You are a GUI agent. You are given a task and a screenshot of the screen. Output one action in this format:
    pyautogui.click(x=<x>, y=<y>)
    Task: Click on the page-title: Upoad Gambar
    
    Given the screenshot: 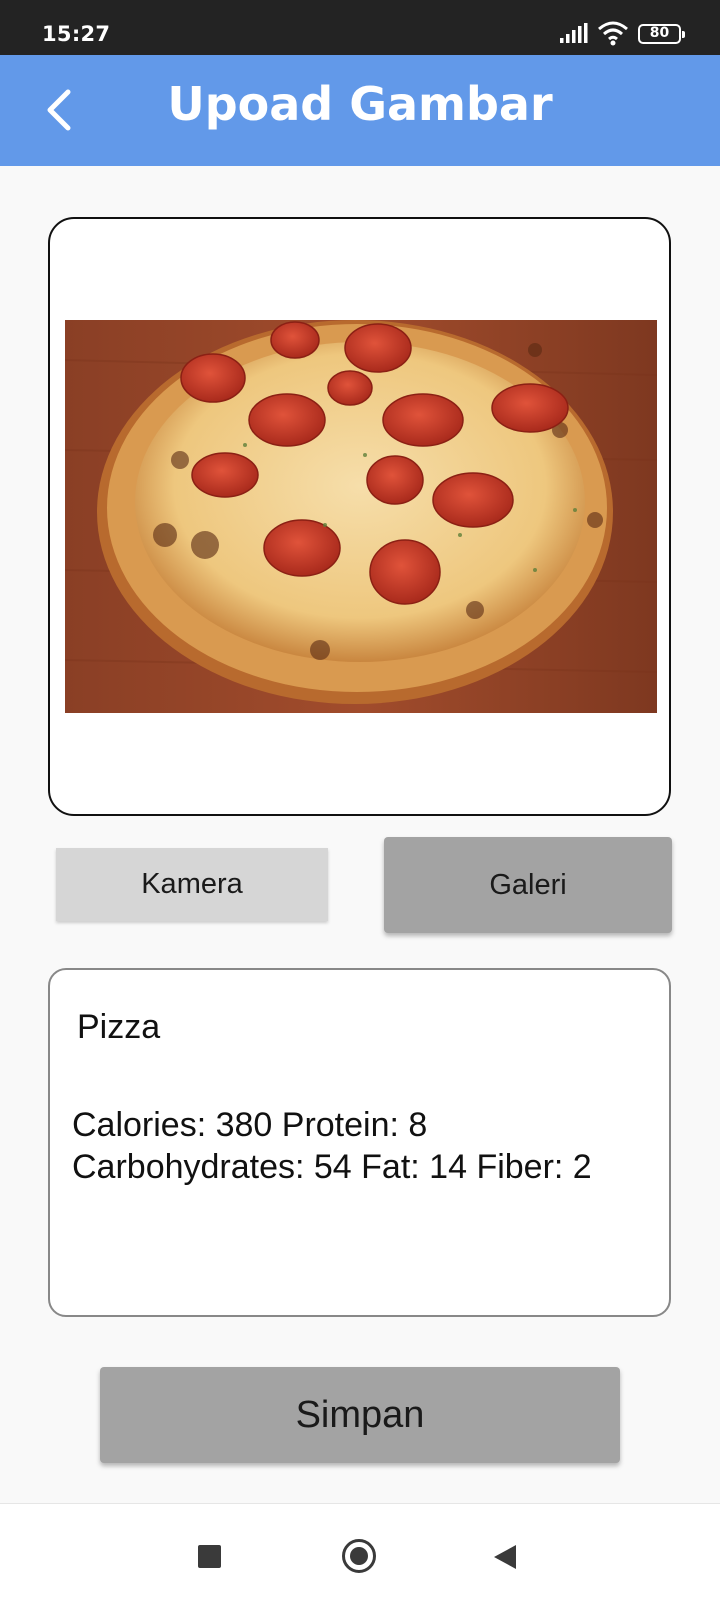 What is the action you would take?
    pyautogui.click(x=360, y=104)
    